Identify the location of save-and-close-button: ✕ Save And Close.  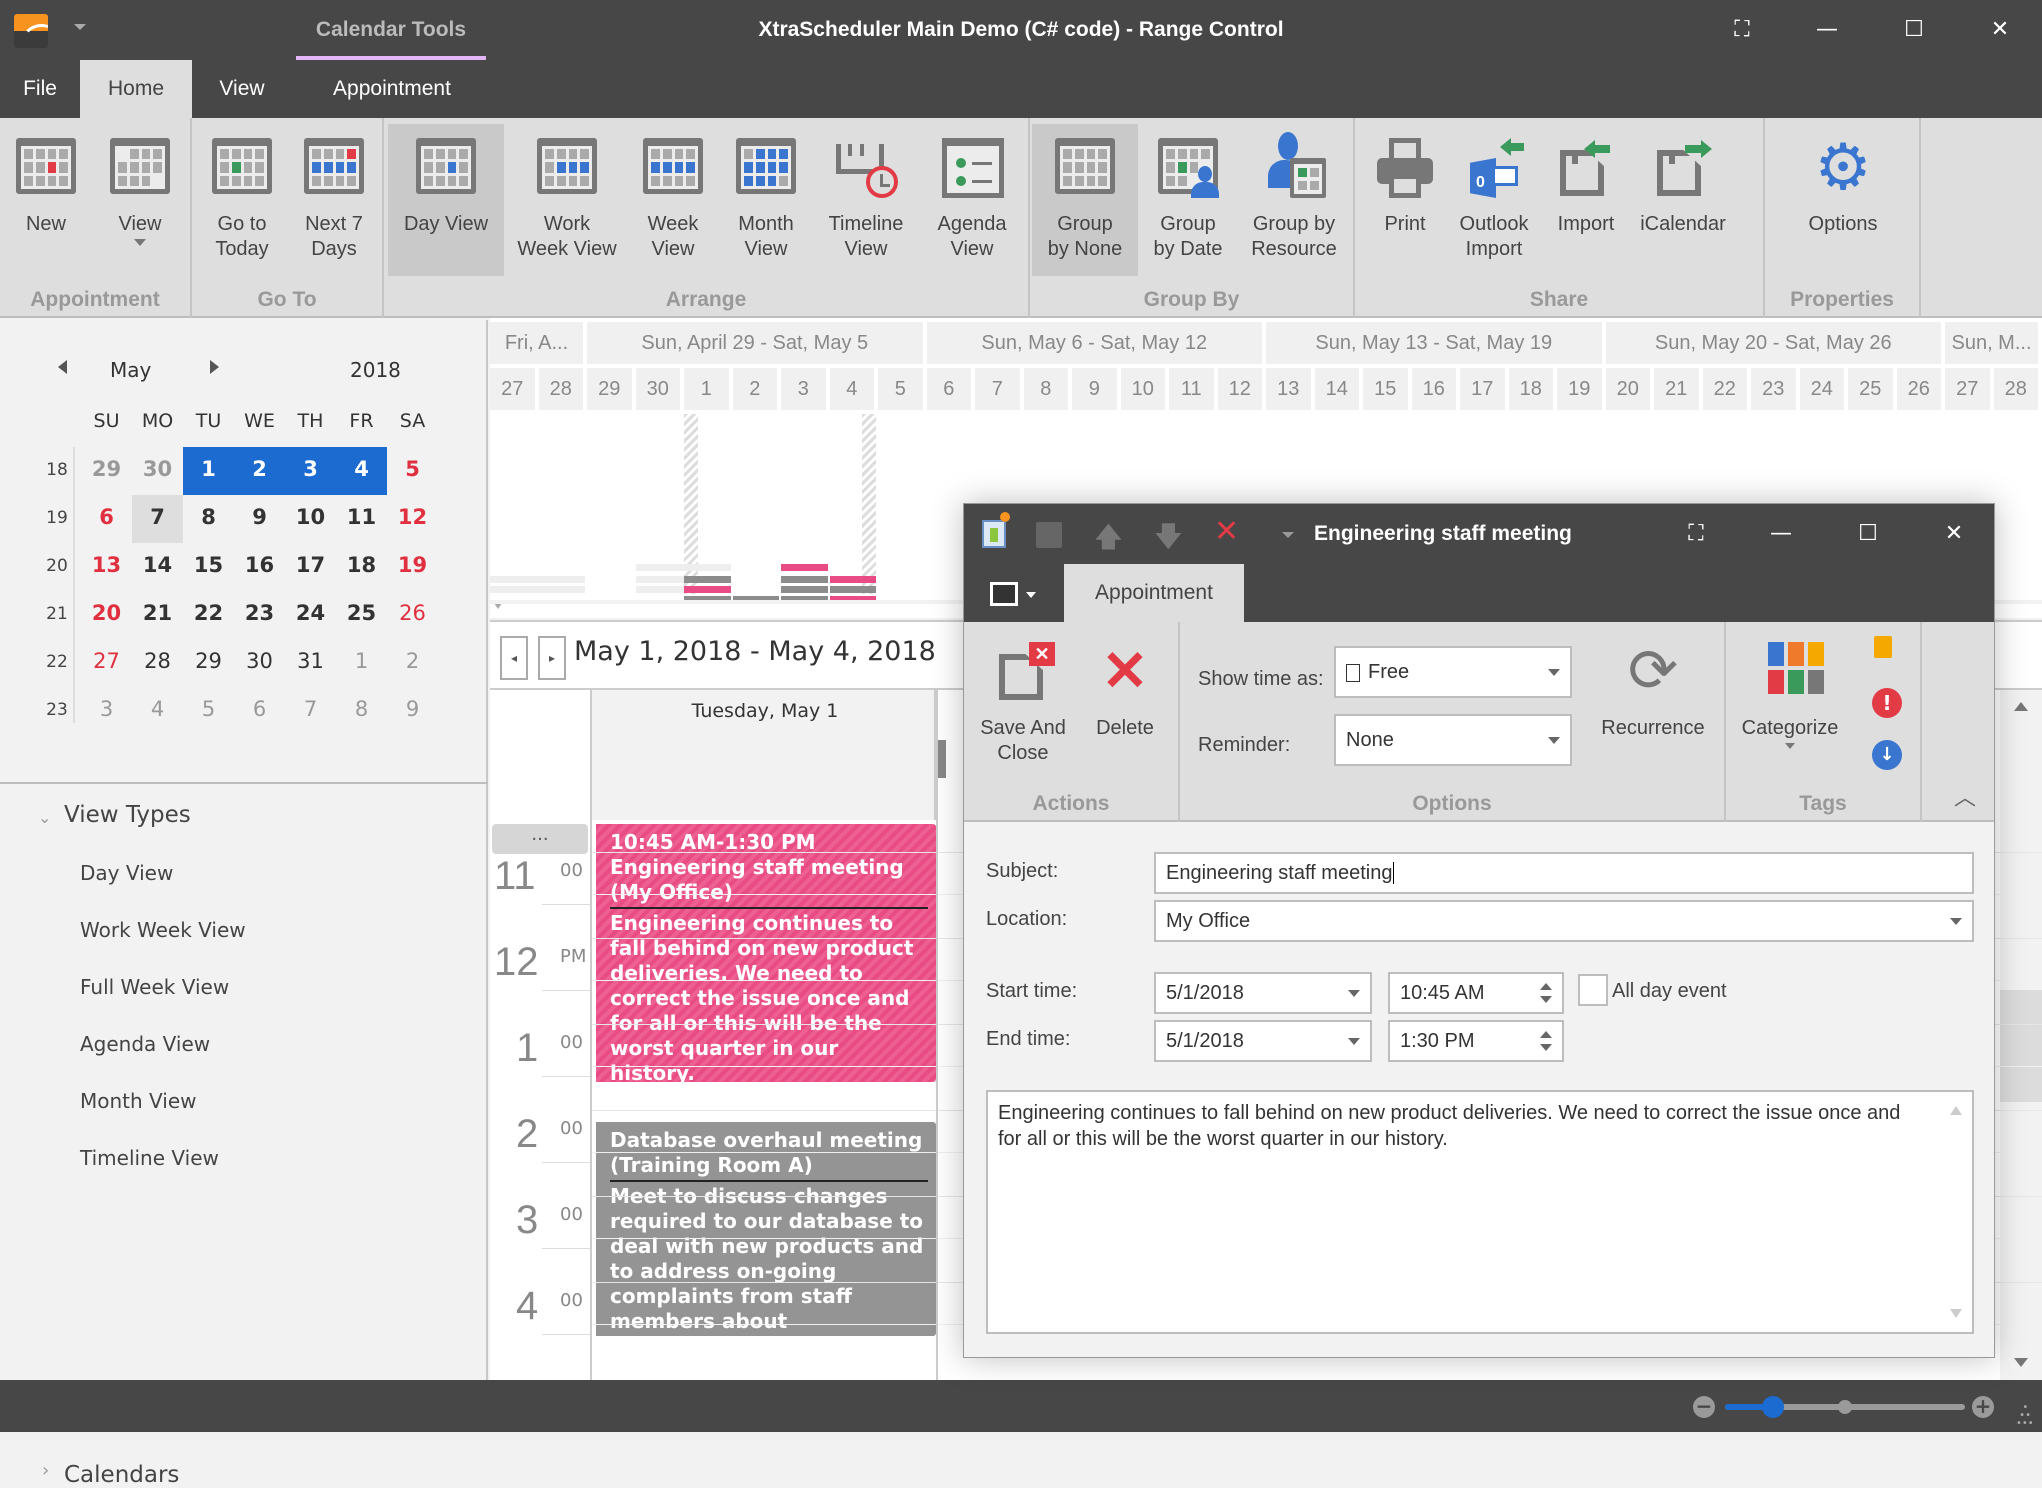
(1023, 704).